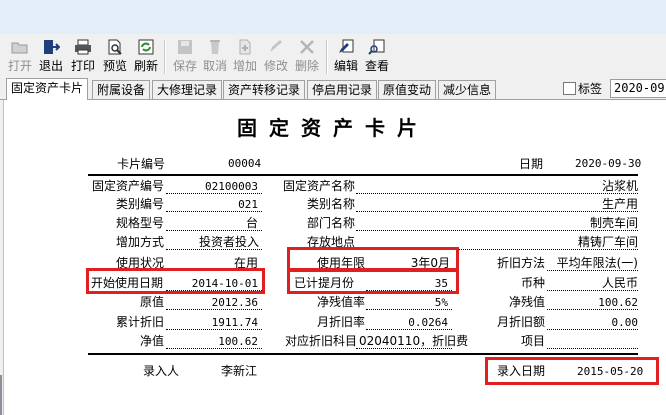 Image resolution: width=666 pixels, height=415 pixels. Describe the element at coordinates (346, 46) in the screenshot. I see `edit-doc-icon` at that location.